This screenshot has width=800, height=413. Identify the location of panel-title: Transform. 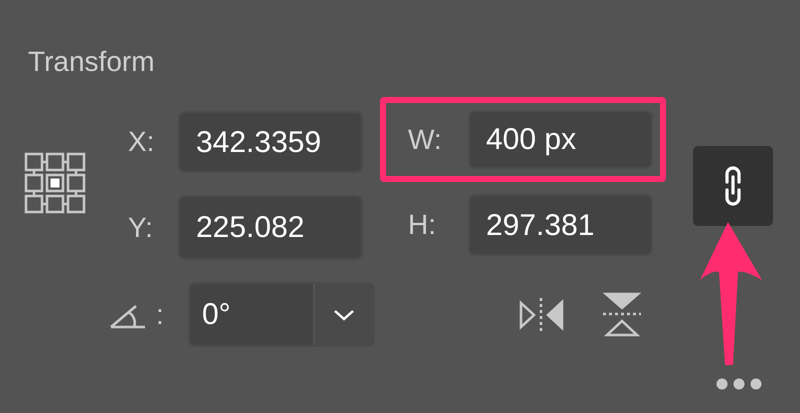
(92, 62).